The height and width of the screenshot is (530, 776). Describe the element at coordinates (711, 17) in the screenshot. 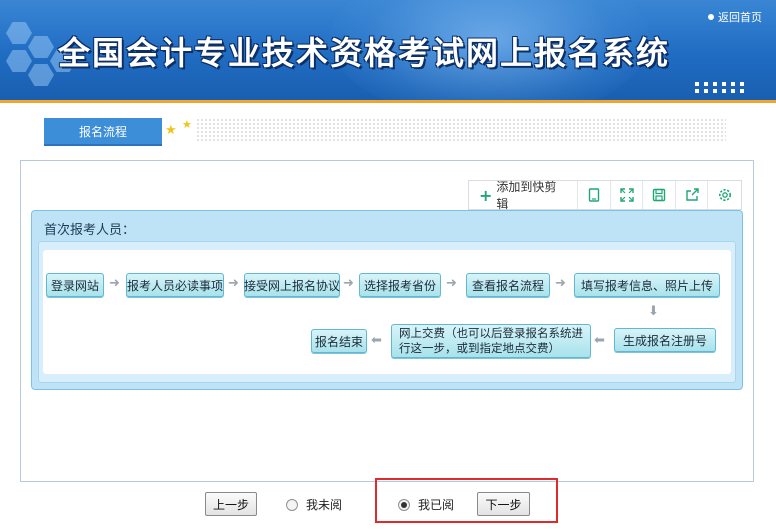

I see `bullet-icon` at that location.